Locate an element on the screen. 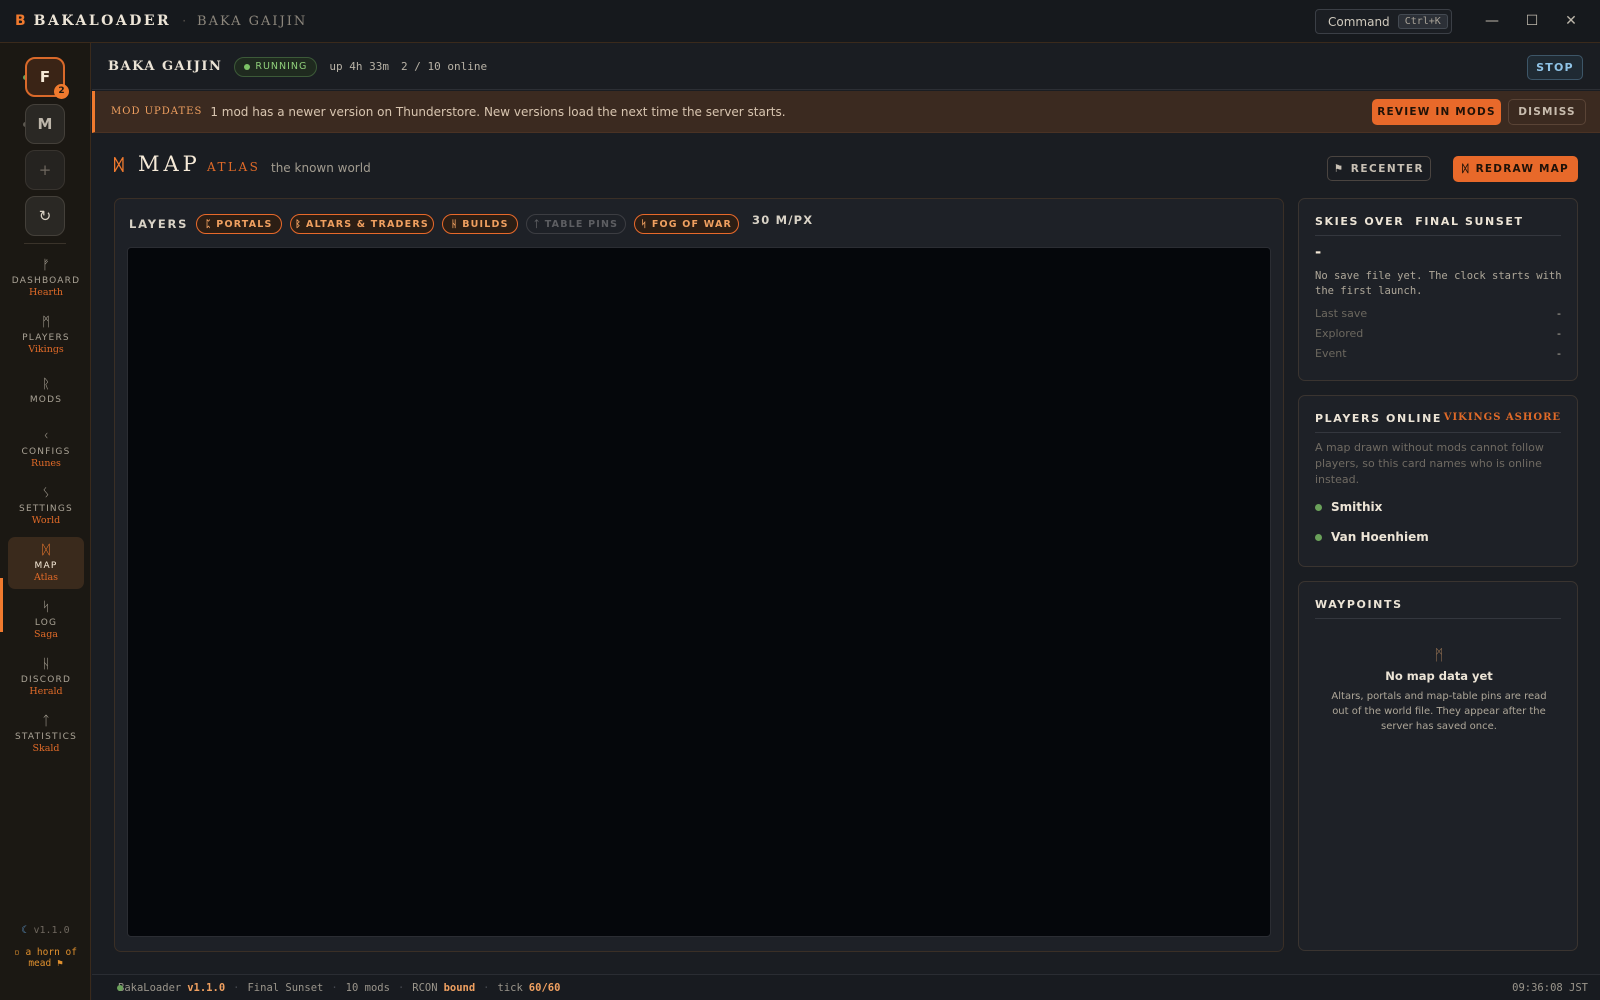  online-count: 2 / 10 online is located at coordinates (444, 66).